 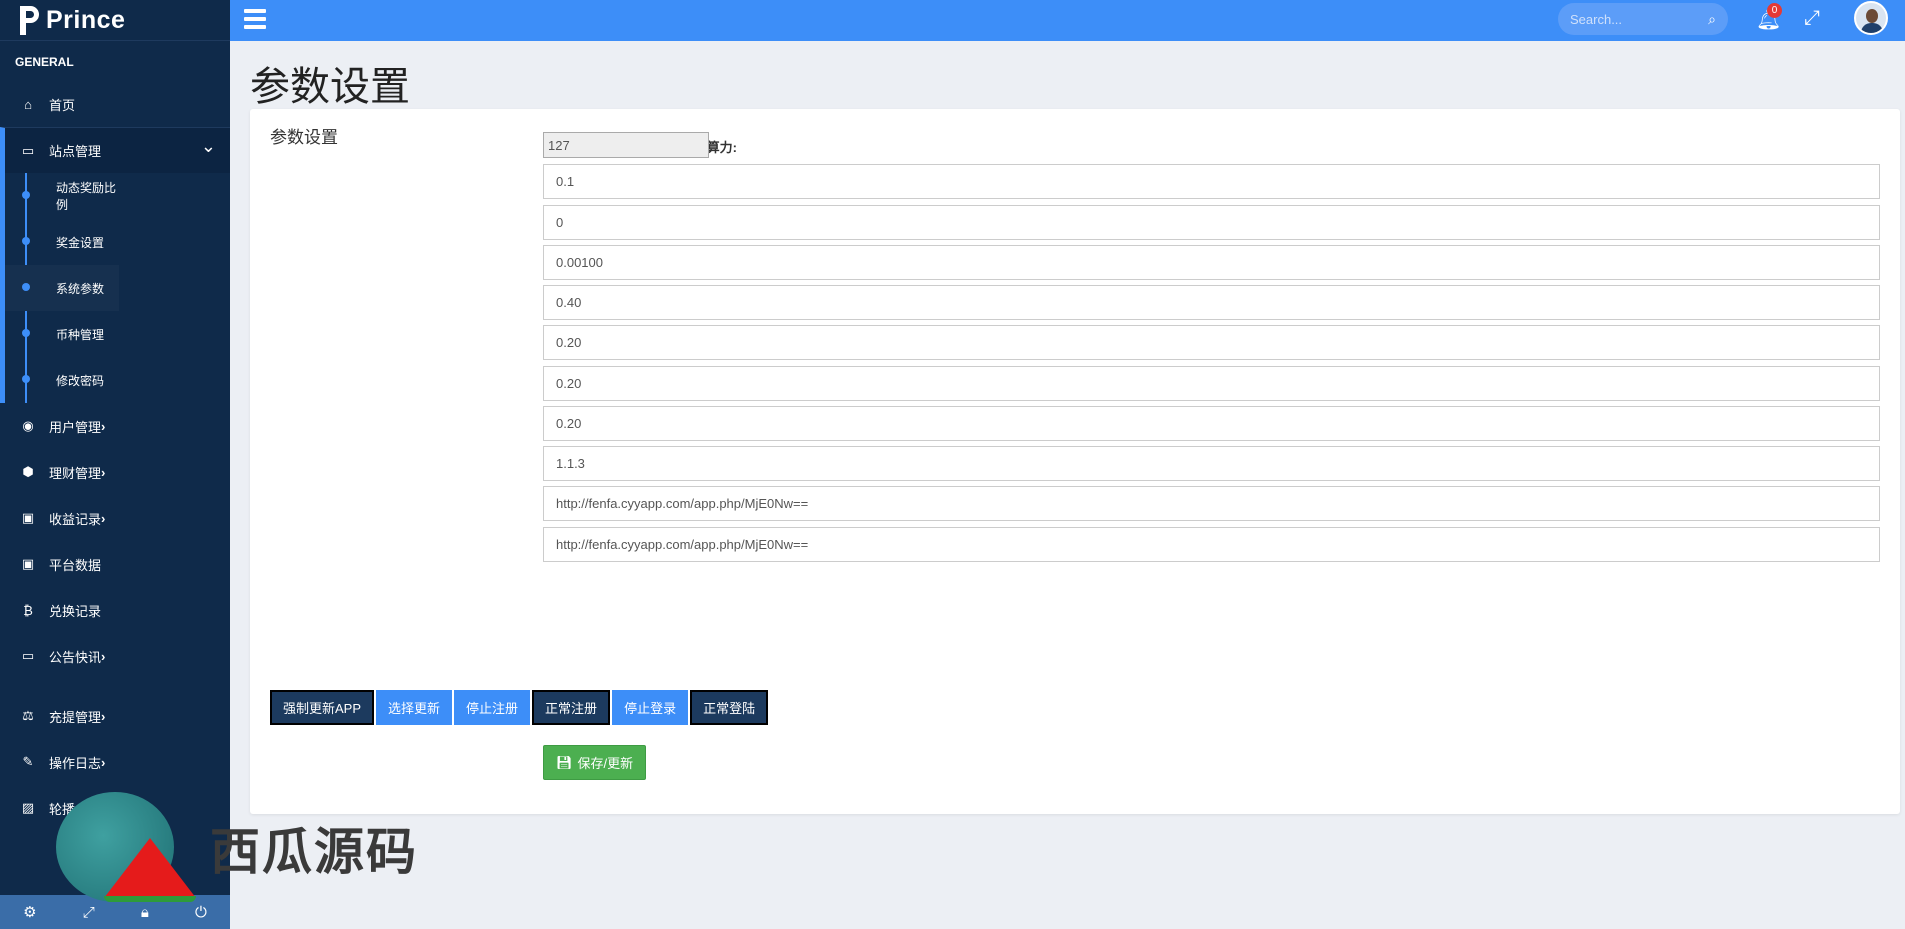 What do you see at coordinates (650, 707) in the screenshot?
I see `action-button-4: 停止登录` at bounding box center [650, 707].